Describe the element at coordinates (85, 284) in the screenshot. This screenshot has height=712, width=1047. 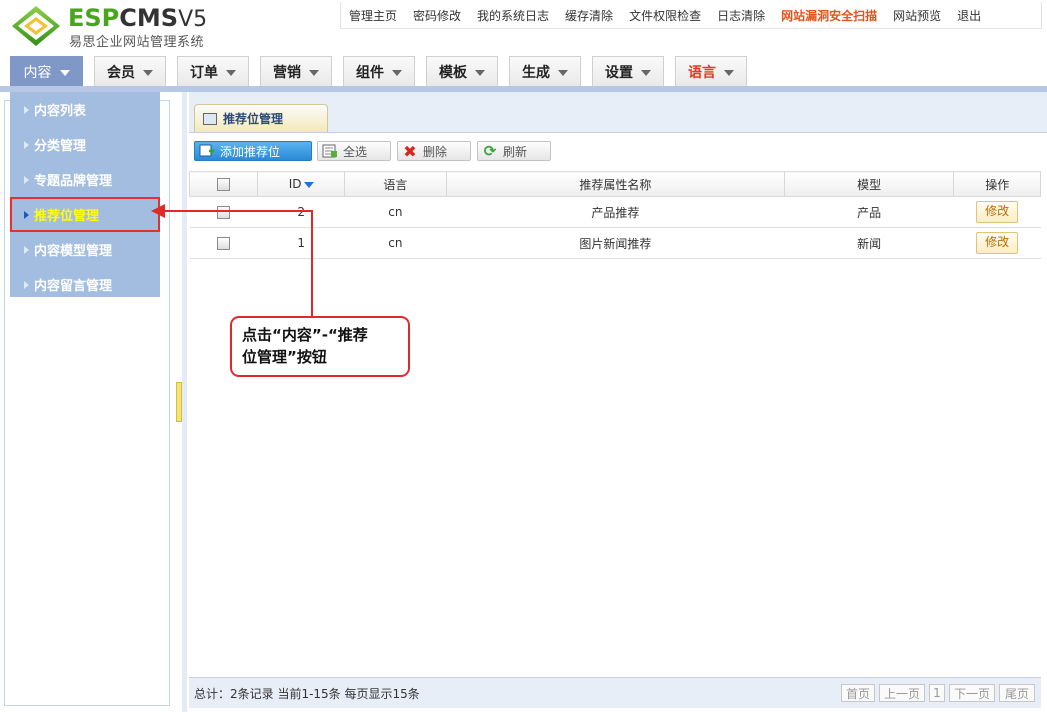
I see `sidebar-item-content-message: 内容留言管理` at that location.